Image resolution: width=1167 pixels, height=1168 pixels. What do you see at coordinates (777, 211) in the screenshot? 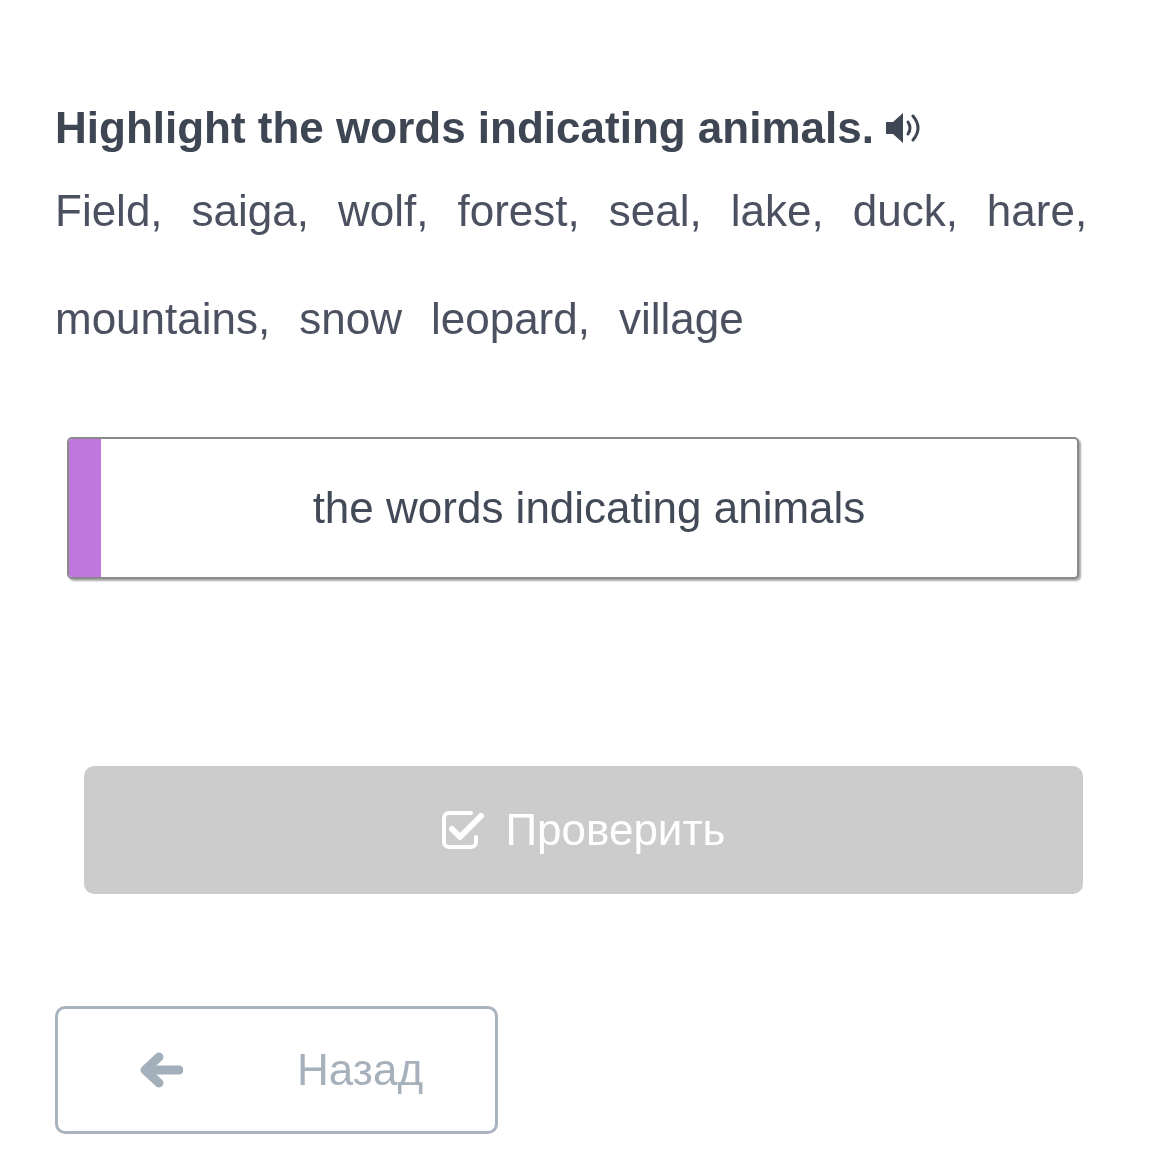
I see `word-option: lake,` at bounding box center [777, 211].